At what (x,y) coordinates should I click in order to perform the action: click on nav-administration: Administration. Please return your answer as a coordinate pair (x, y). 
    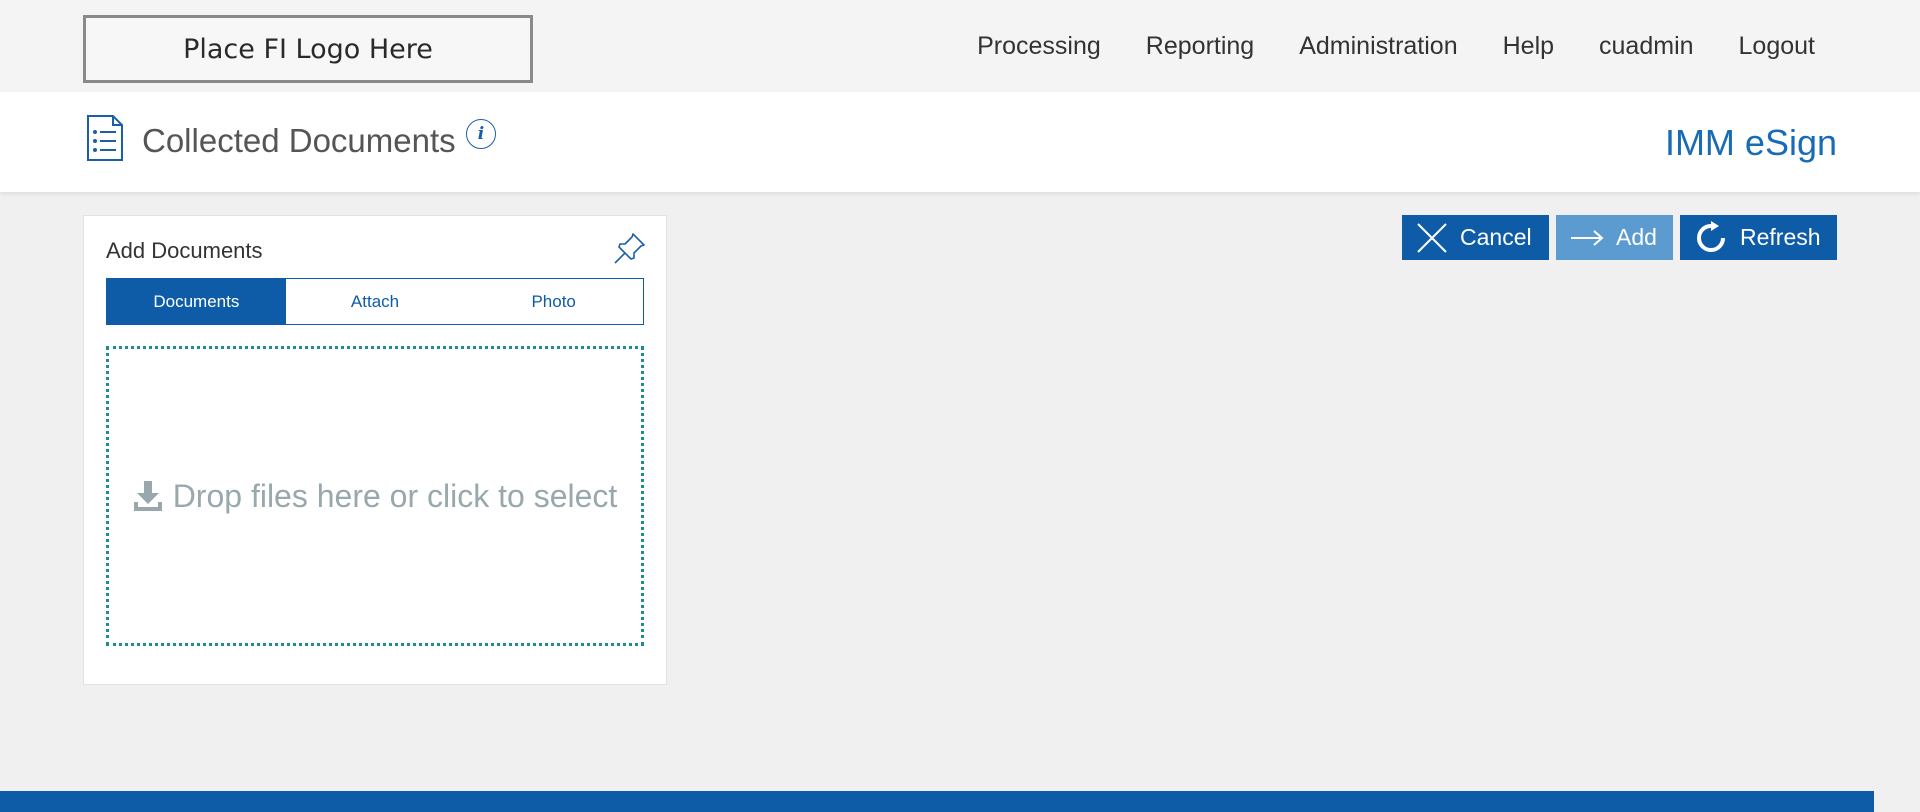
    Looking at the image, I should click on (1378, 46).